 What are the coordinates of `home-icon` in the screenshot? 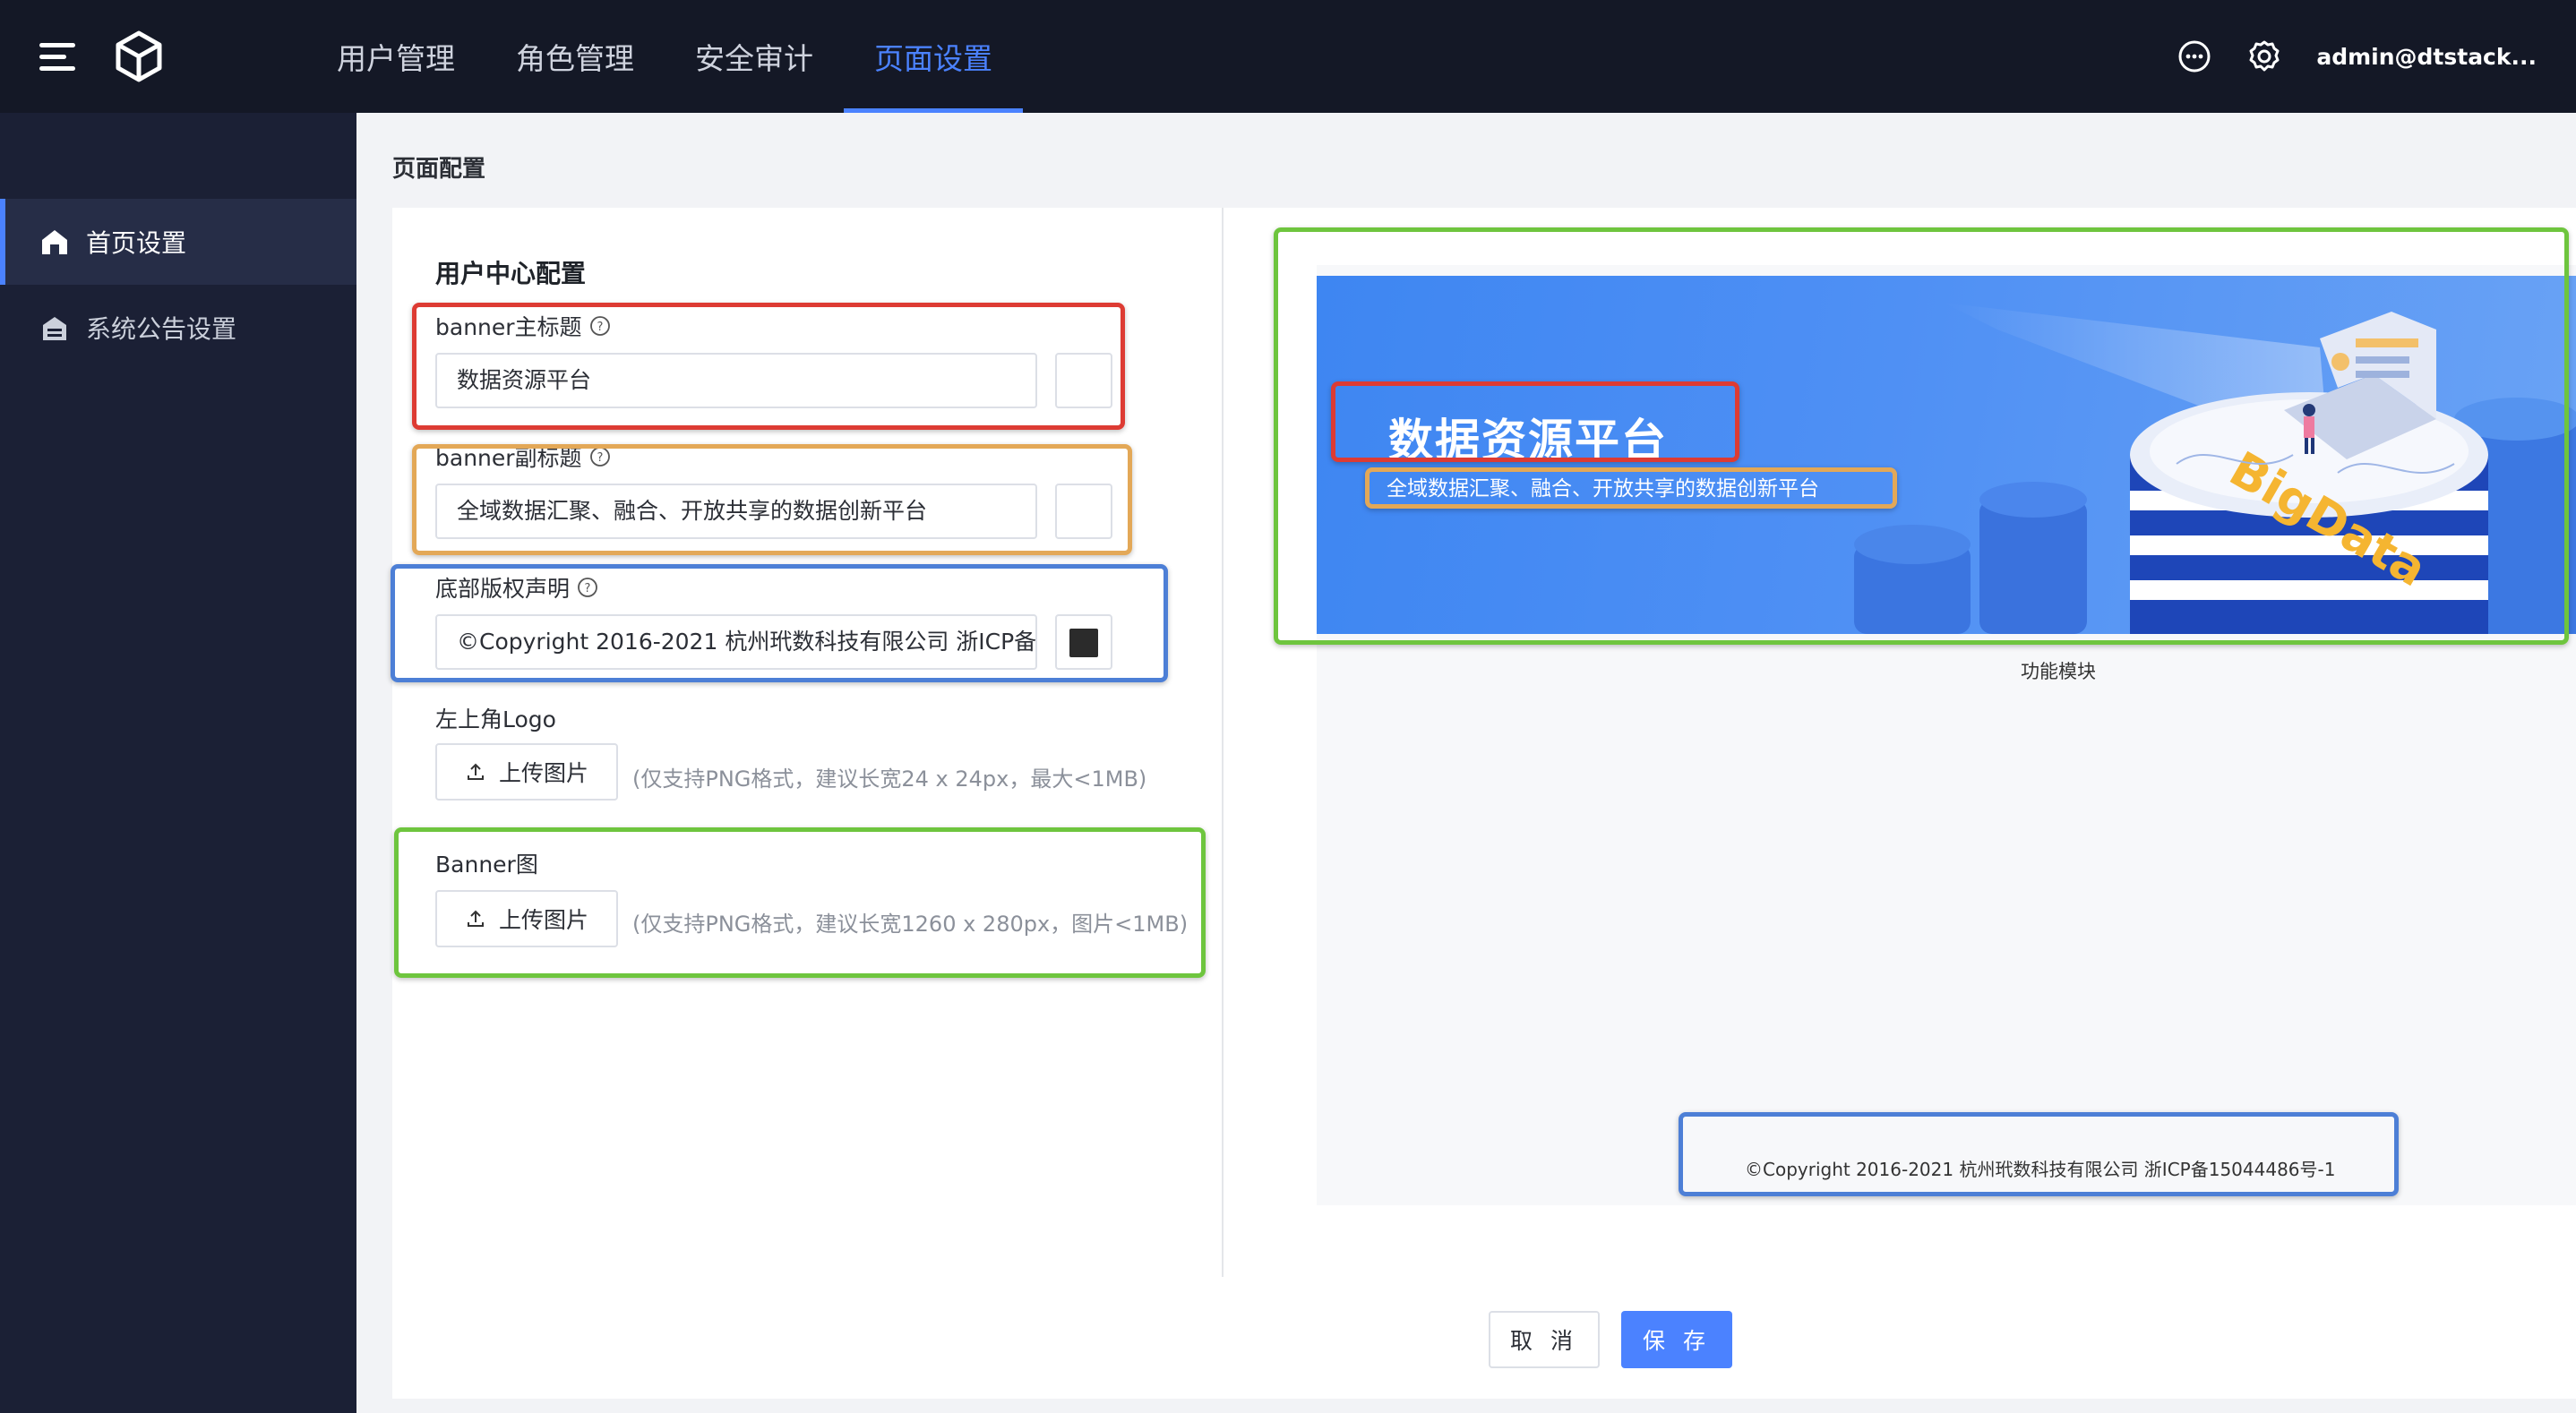 It's located at (54, 242).